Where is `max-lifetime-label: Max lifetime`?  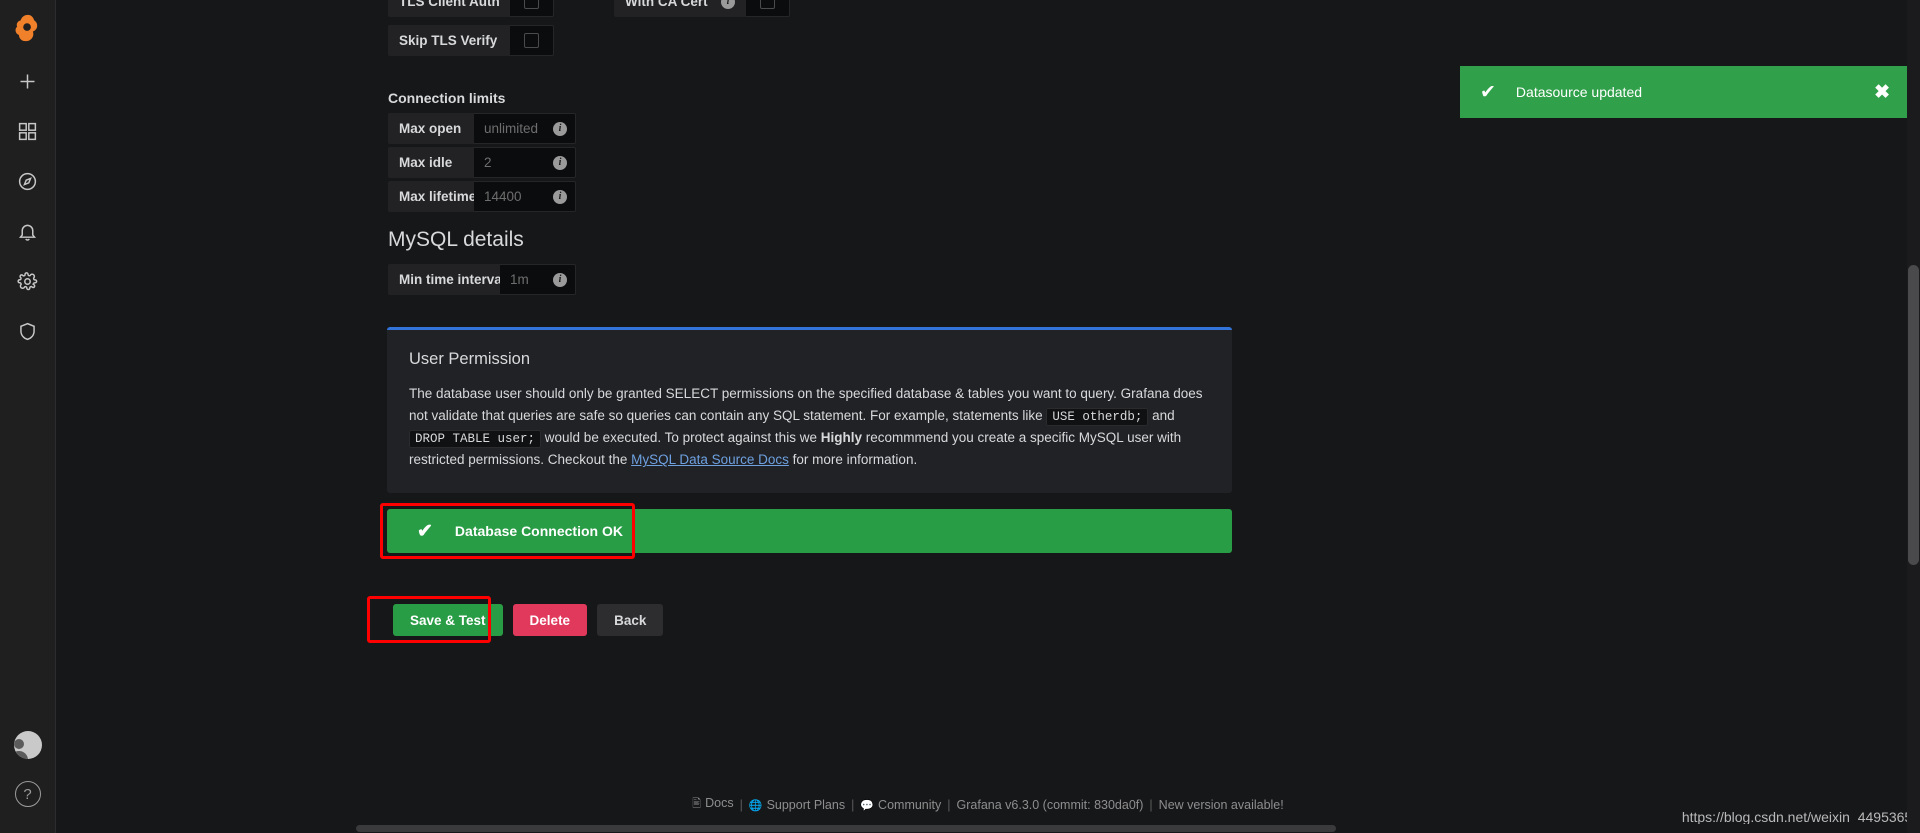
max-lifetime-label: Max lifetime is located at coordinates (432, 196).